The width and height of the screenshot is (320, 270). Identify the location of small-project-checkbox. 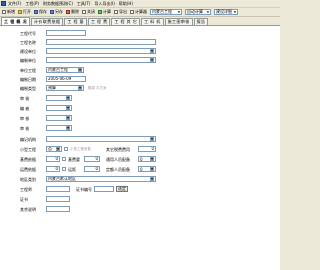
(66, 149).